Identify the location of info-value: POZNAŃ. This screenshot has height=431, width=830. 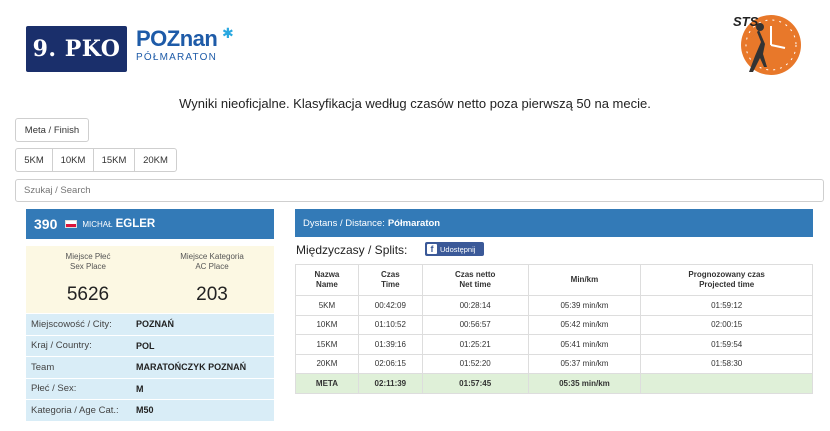
(155, 324).